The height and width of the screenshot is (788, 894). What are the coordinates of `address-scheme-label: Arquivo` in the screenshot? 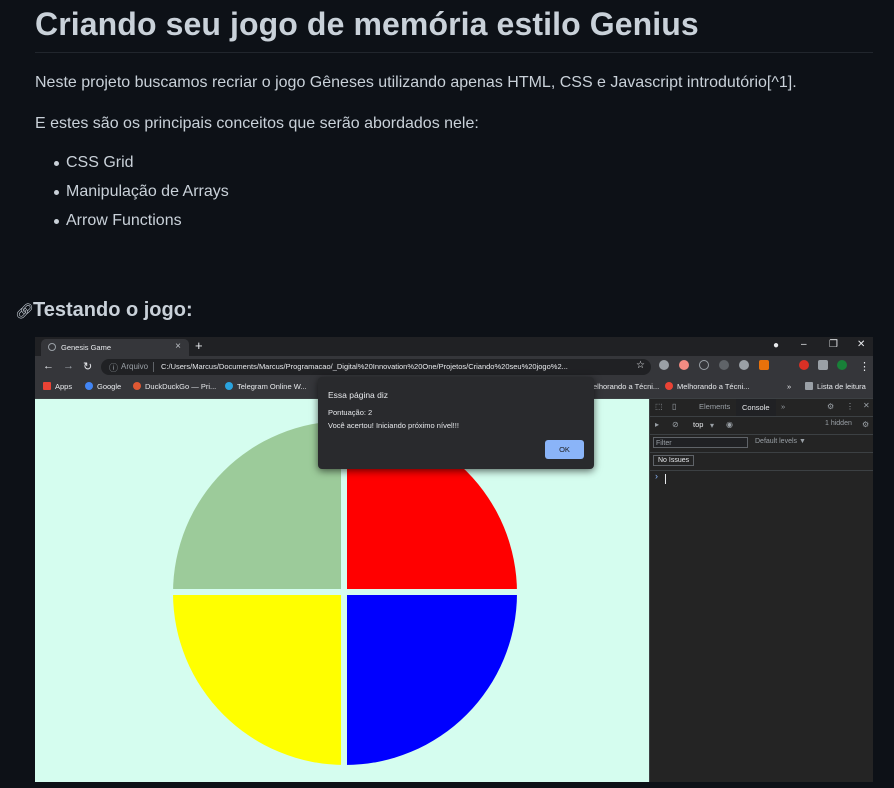 It's located at (135, 366).